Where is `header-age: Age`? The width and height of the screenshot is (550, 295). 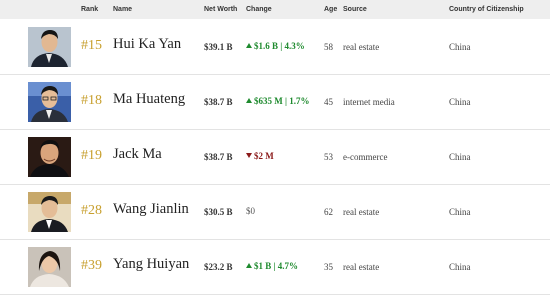
header-age: Age is located at coordinates (330, 9).